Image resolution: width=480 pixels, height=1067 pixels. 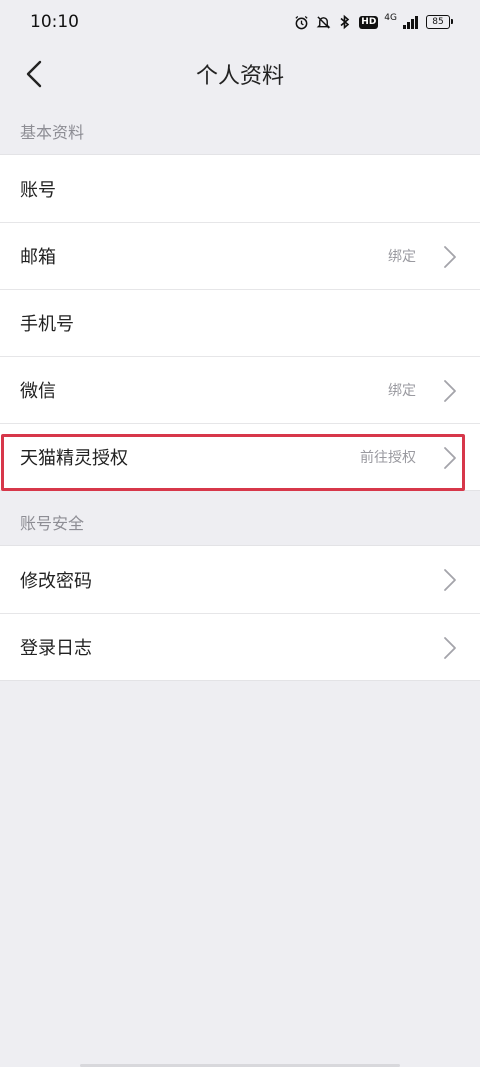 I want to click on alarm-icon, so click(x=301, y=22).